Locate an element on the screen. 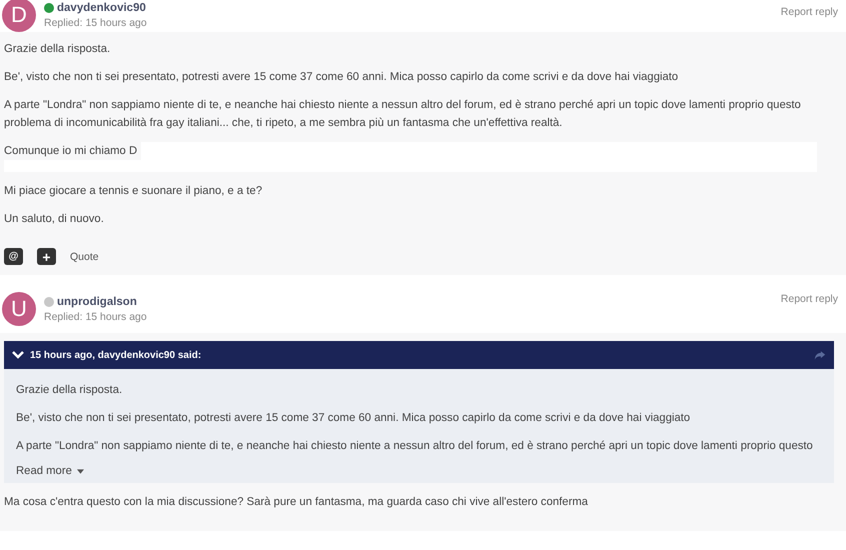 This screenshot has height=550, width=846. quote-paragraph: Be', visto che non ti sei presentato, potresti avere 15 come 37 come 60 anni. Mica posso capirlo da come scrivi e da dove hai viaggiato is located at coordinates (354, 418).